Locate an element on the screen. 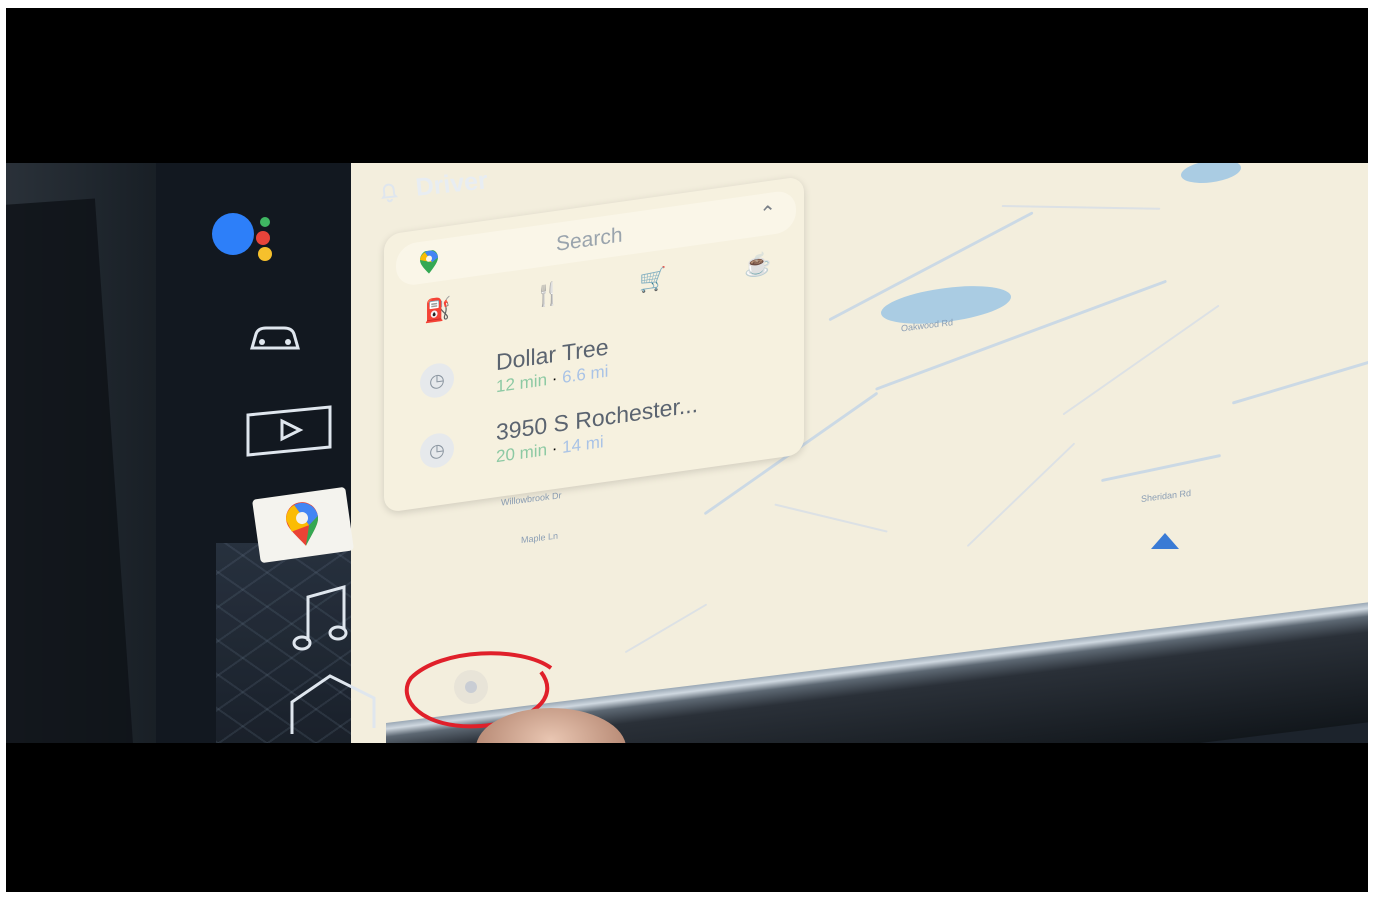 This screenshot has height=898, width=1373. coffee-icon: ☕ is located at coordinates (757, 266).